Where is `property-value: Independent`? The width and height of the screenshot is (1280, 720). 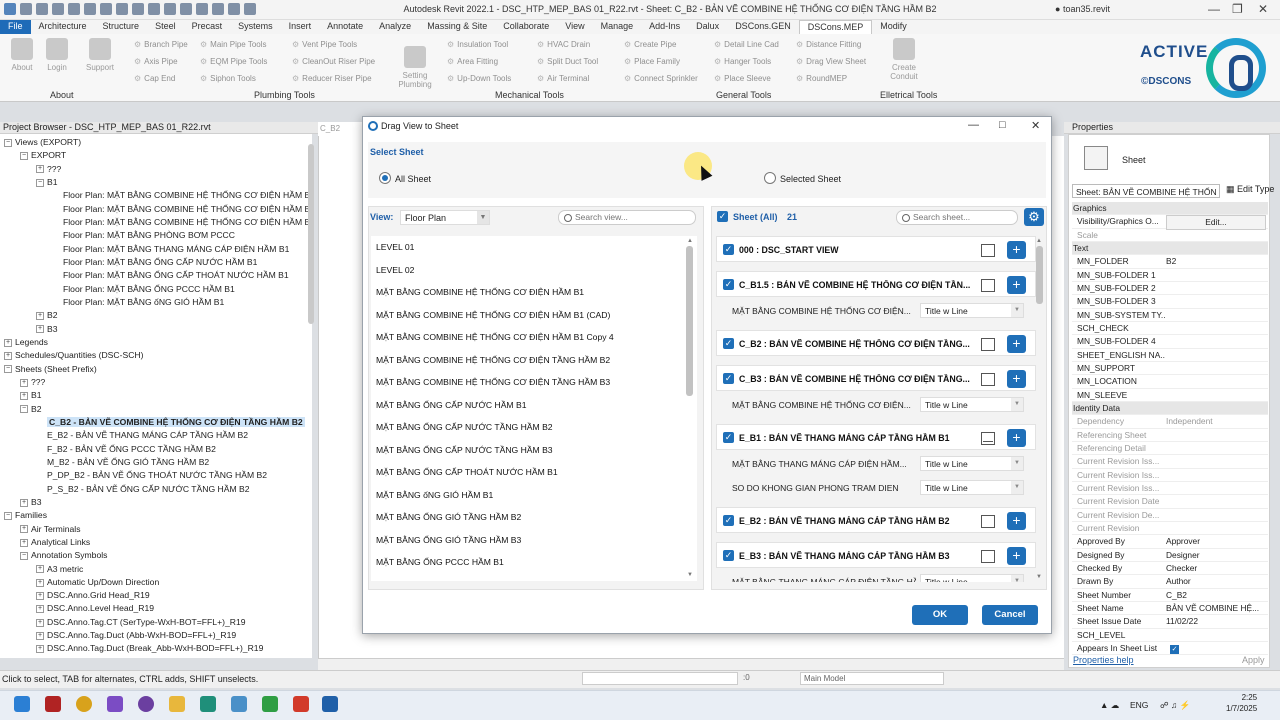
property-value: Independent is located at coordinates (1216, 421).